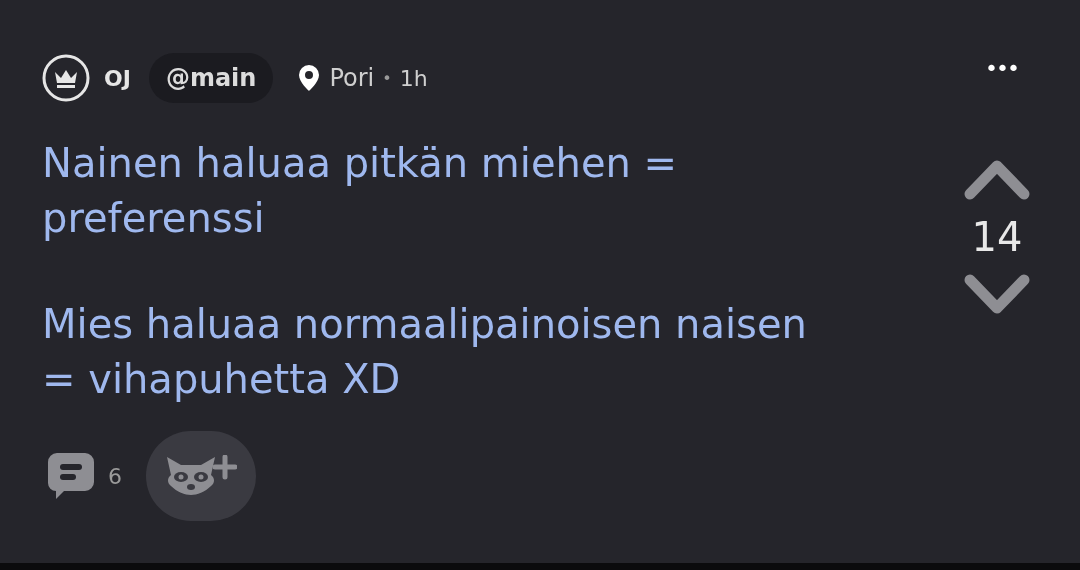 The width and height of the screenshot is (1080, 570). Describe the element at coordinates (117, 78) in the screenshot. I see `author-name: OJ` at that location.